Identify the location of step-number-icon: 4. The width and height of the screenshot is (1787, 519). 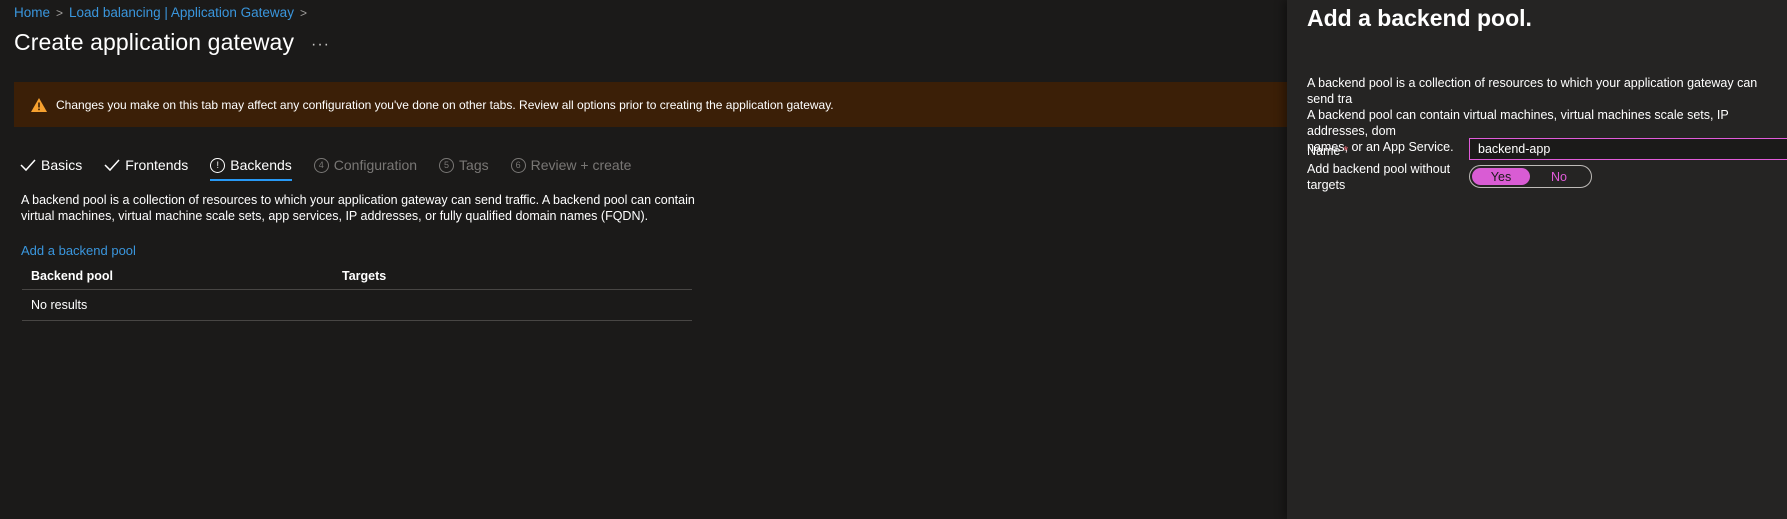
(321, 165).